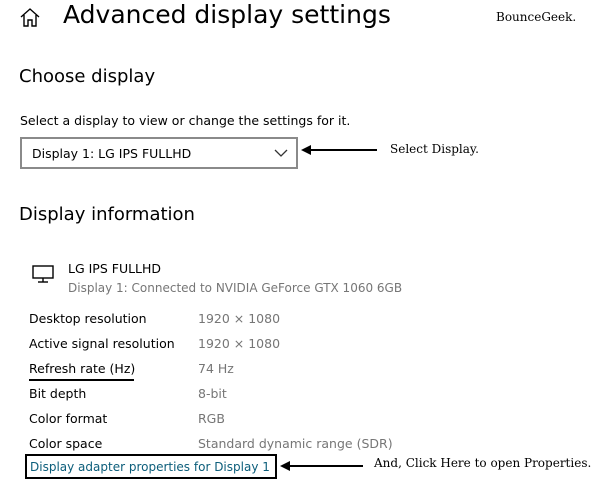 The image size is (600, 483). I want to click on info-row-desktop-resolution: Desktop resolution 1920 × 1080, so click(300, 321).